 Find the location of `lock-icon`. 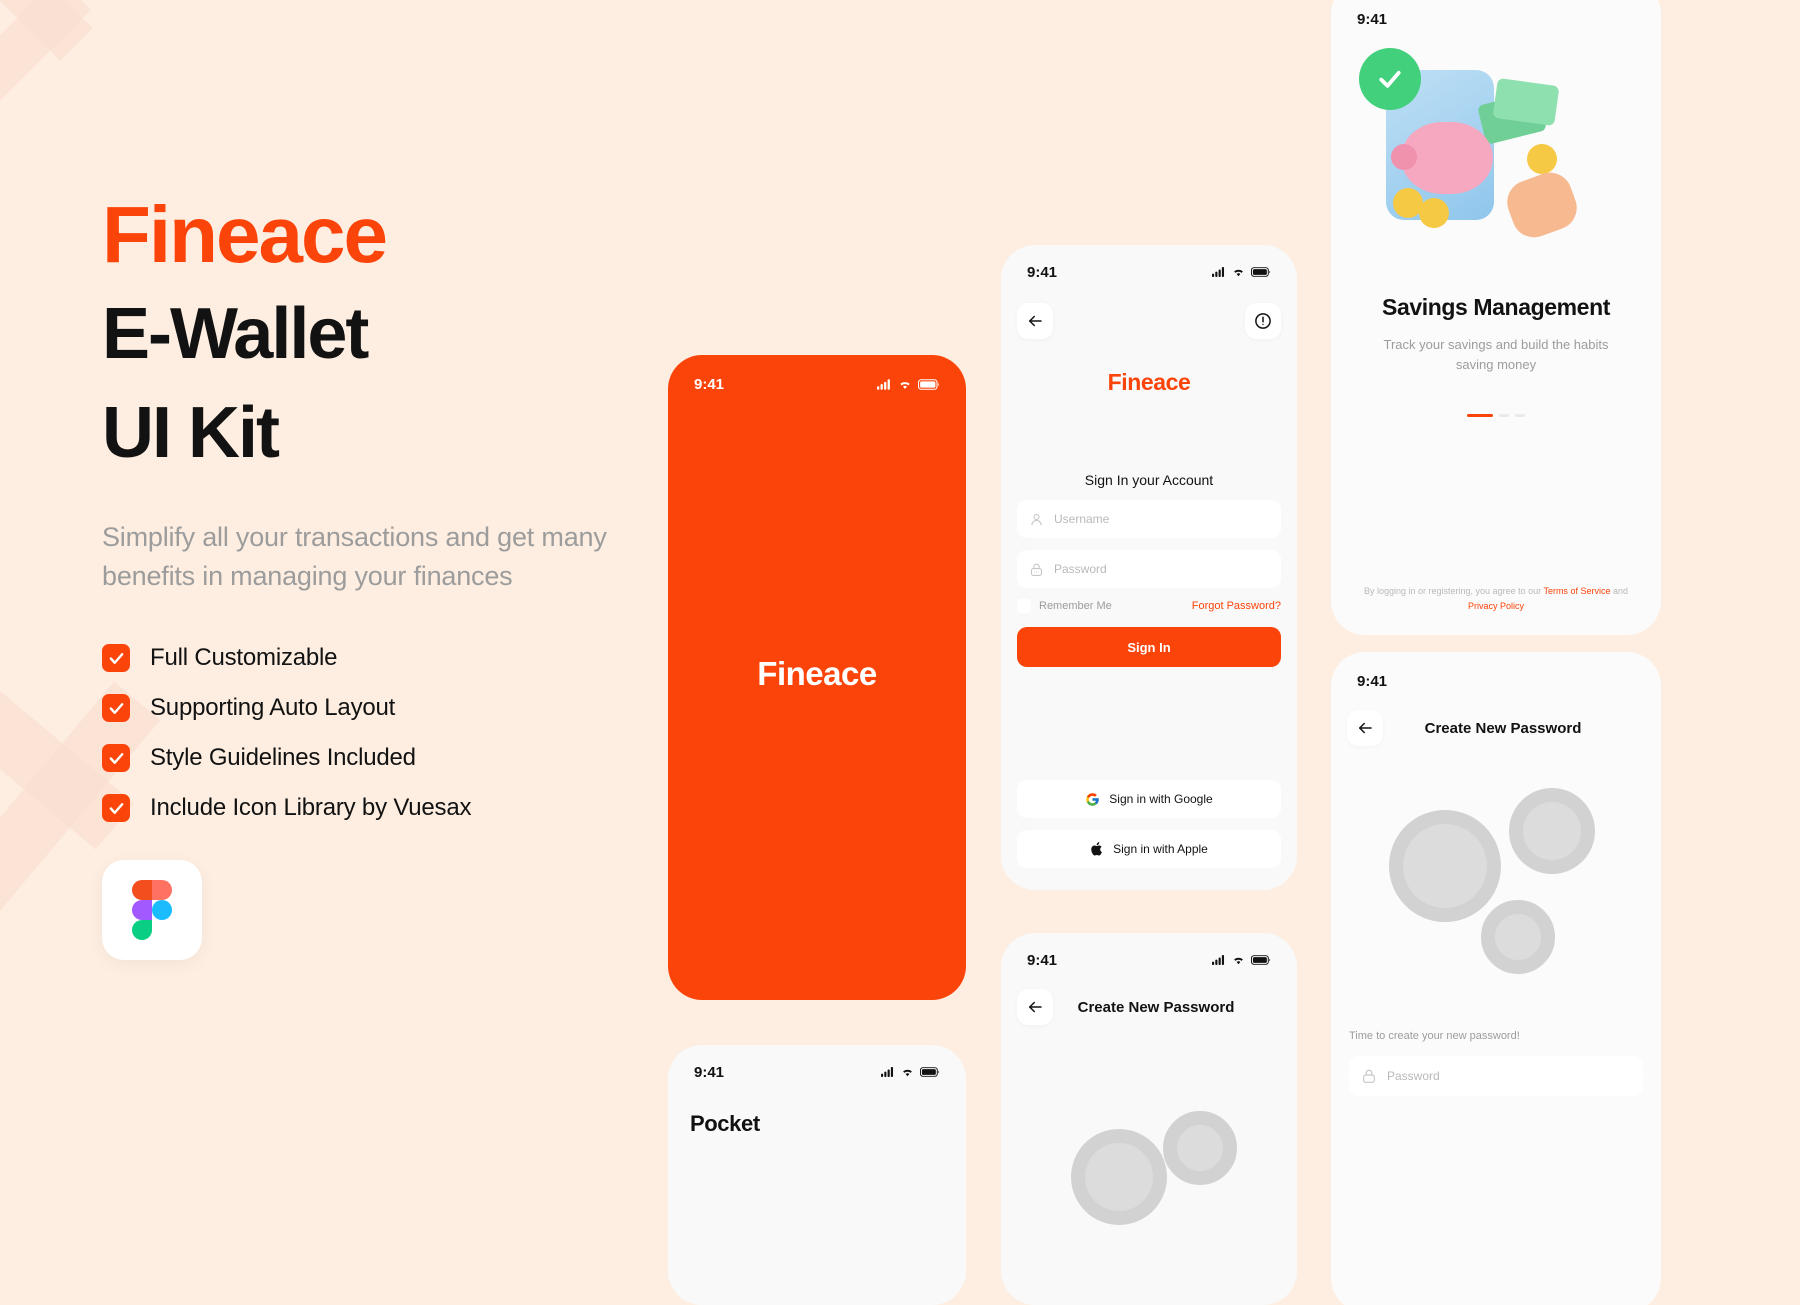

lock-icon is located at coordinates (1036, 569).